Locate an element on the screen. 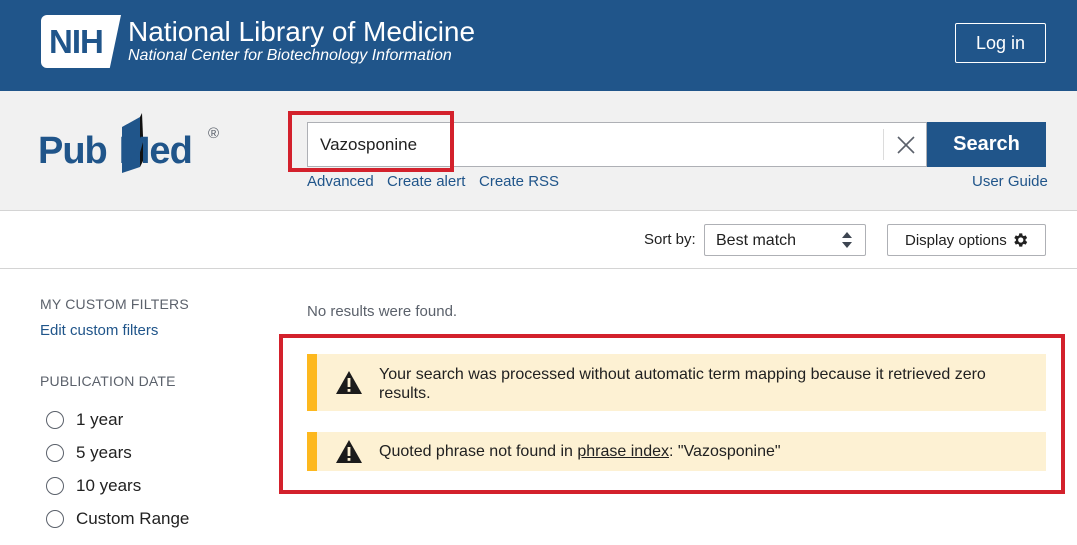 The height and width of the screenshot is (545, 1077). close-icon is located at coordinates (906, 145).